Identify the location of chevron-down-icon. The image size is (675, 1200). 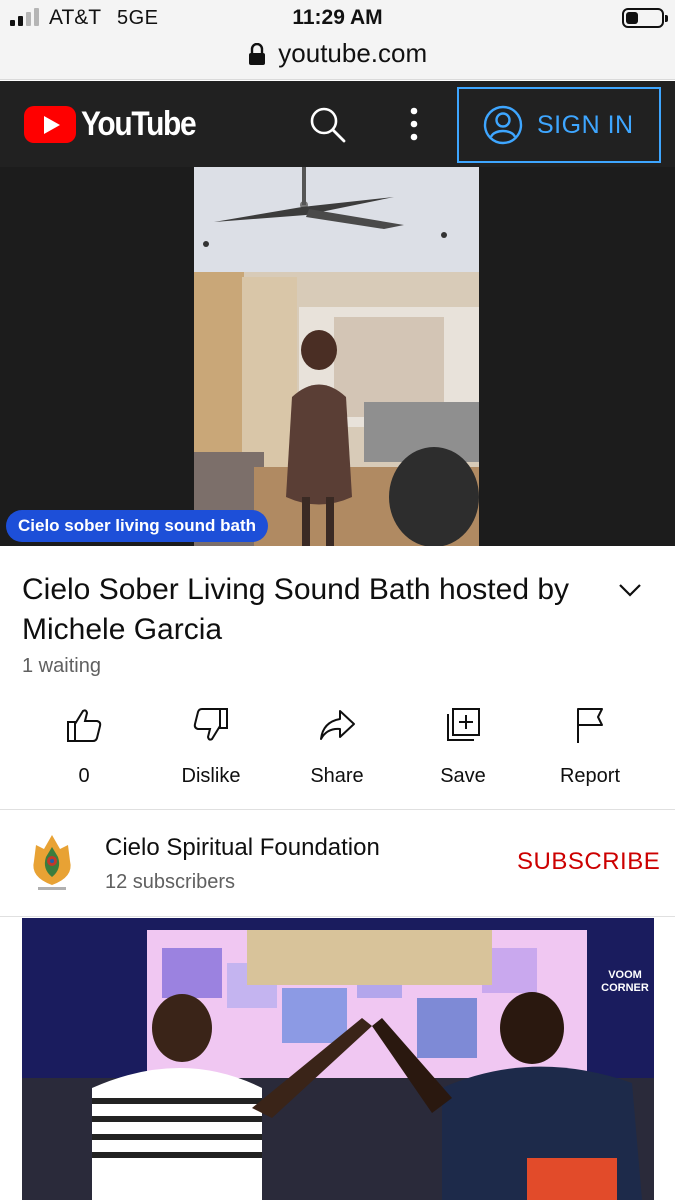
(630, 590).